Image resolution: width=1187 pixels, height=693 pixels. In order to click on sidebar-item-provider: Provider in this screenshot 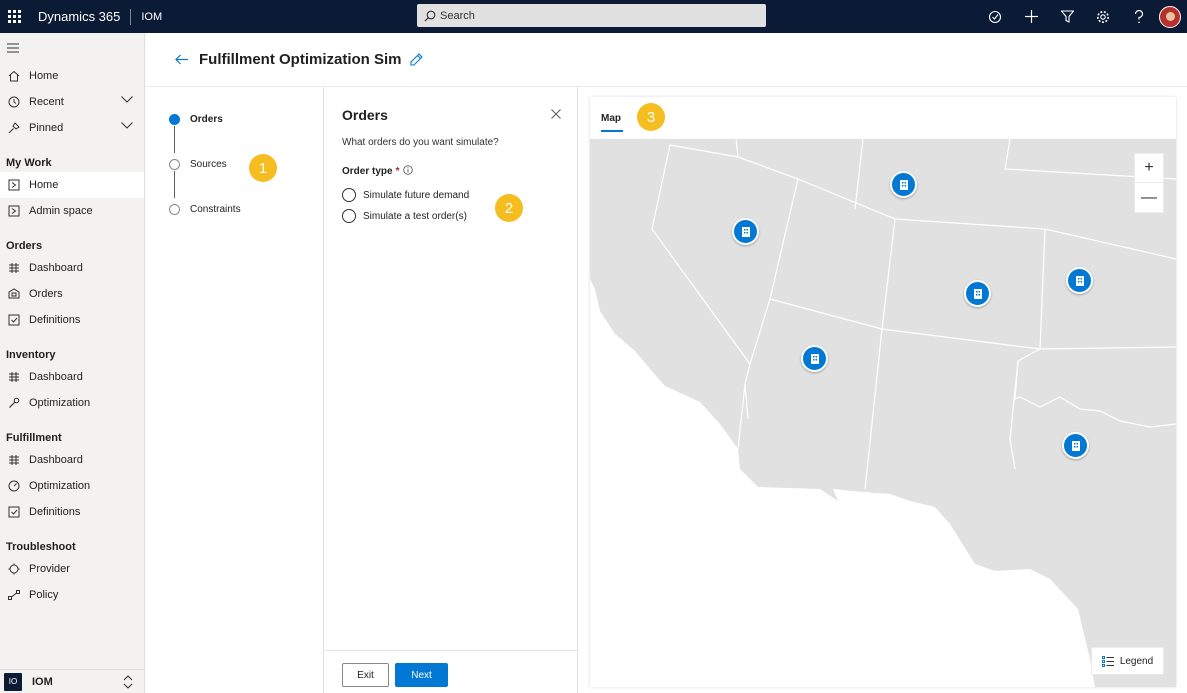, I will do `click(72, 569)`.